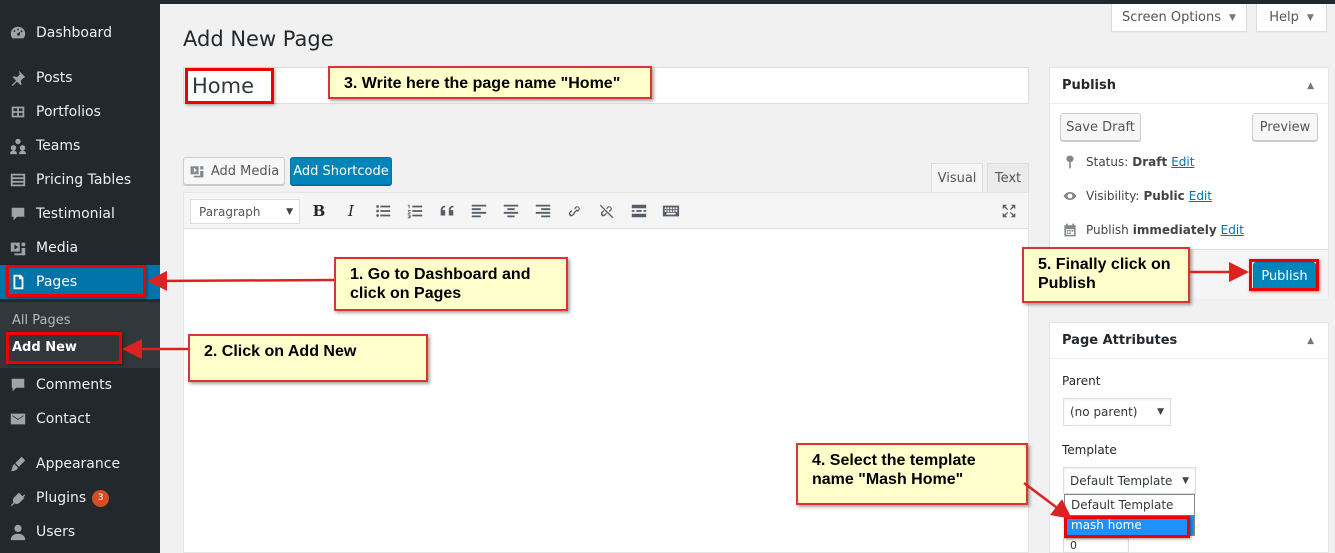  Describe the element at coordinates (957, 177) in the screenshot. I see `tab-visual: Visual` at that location.